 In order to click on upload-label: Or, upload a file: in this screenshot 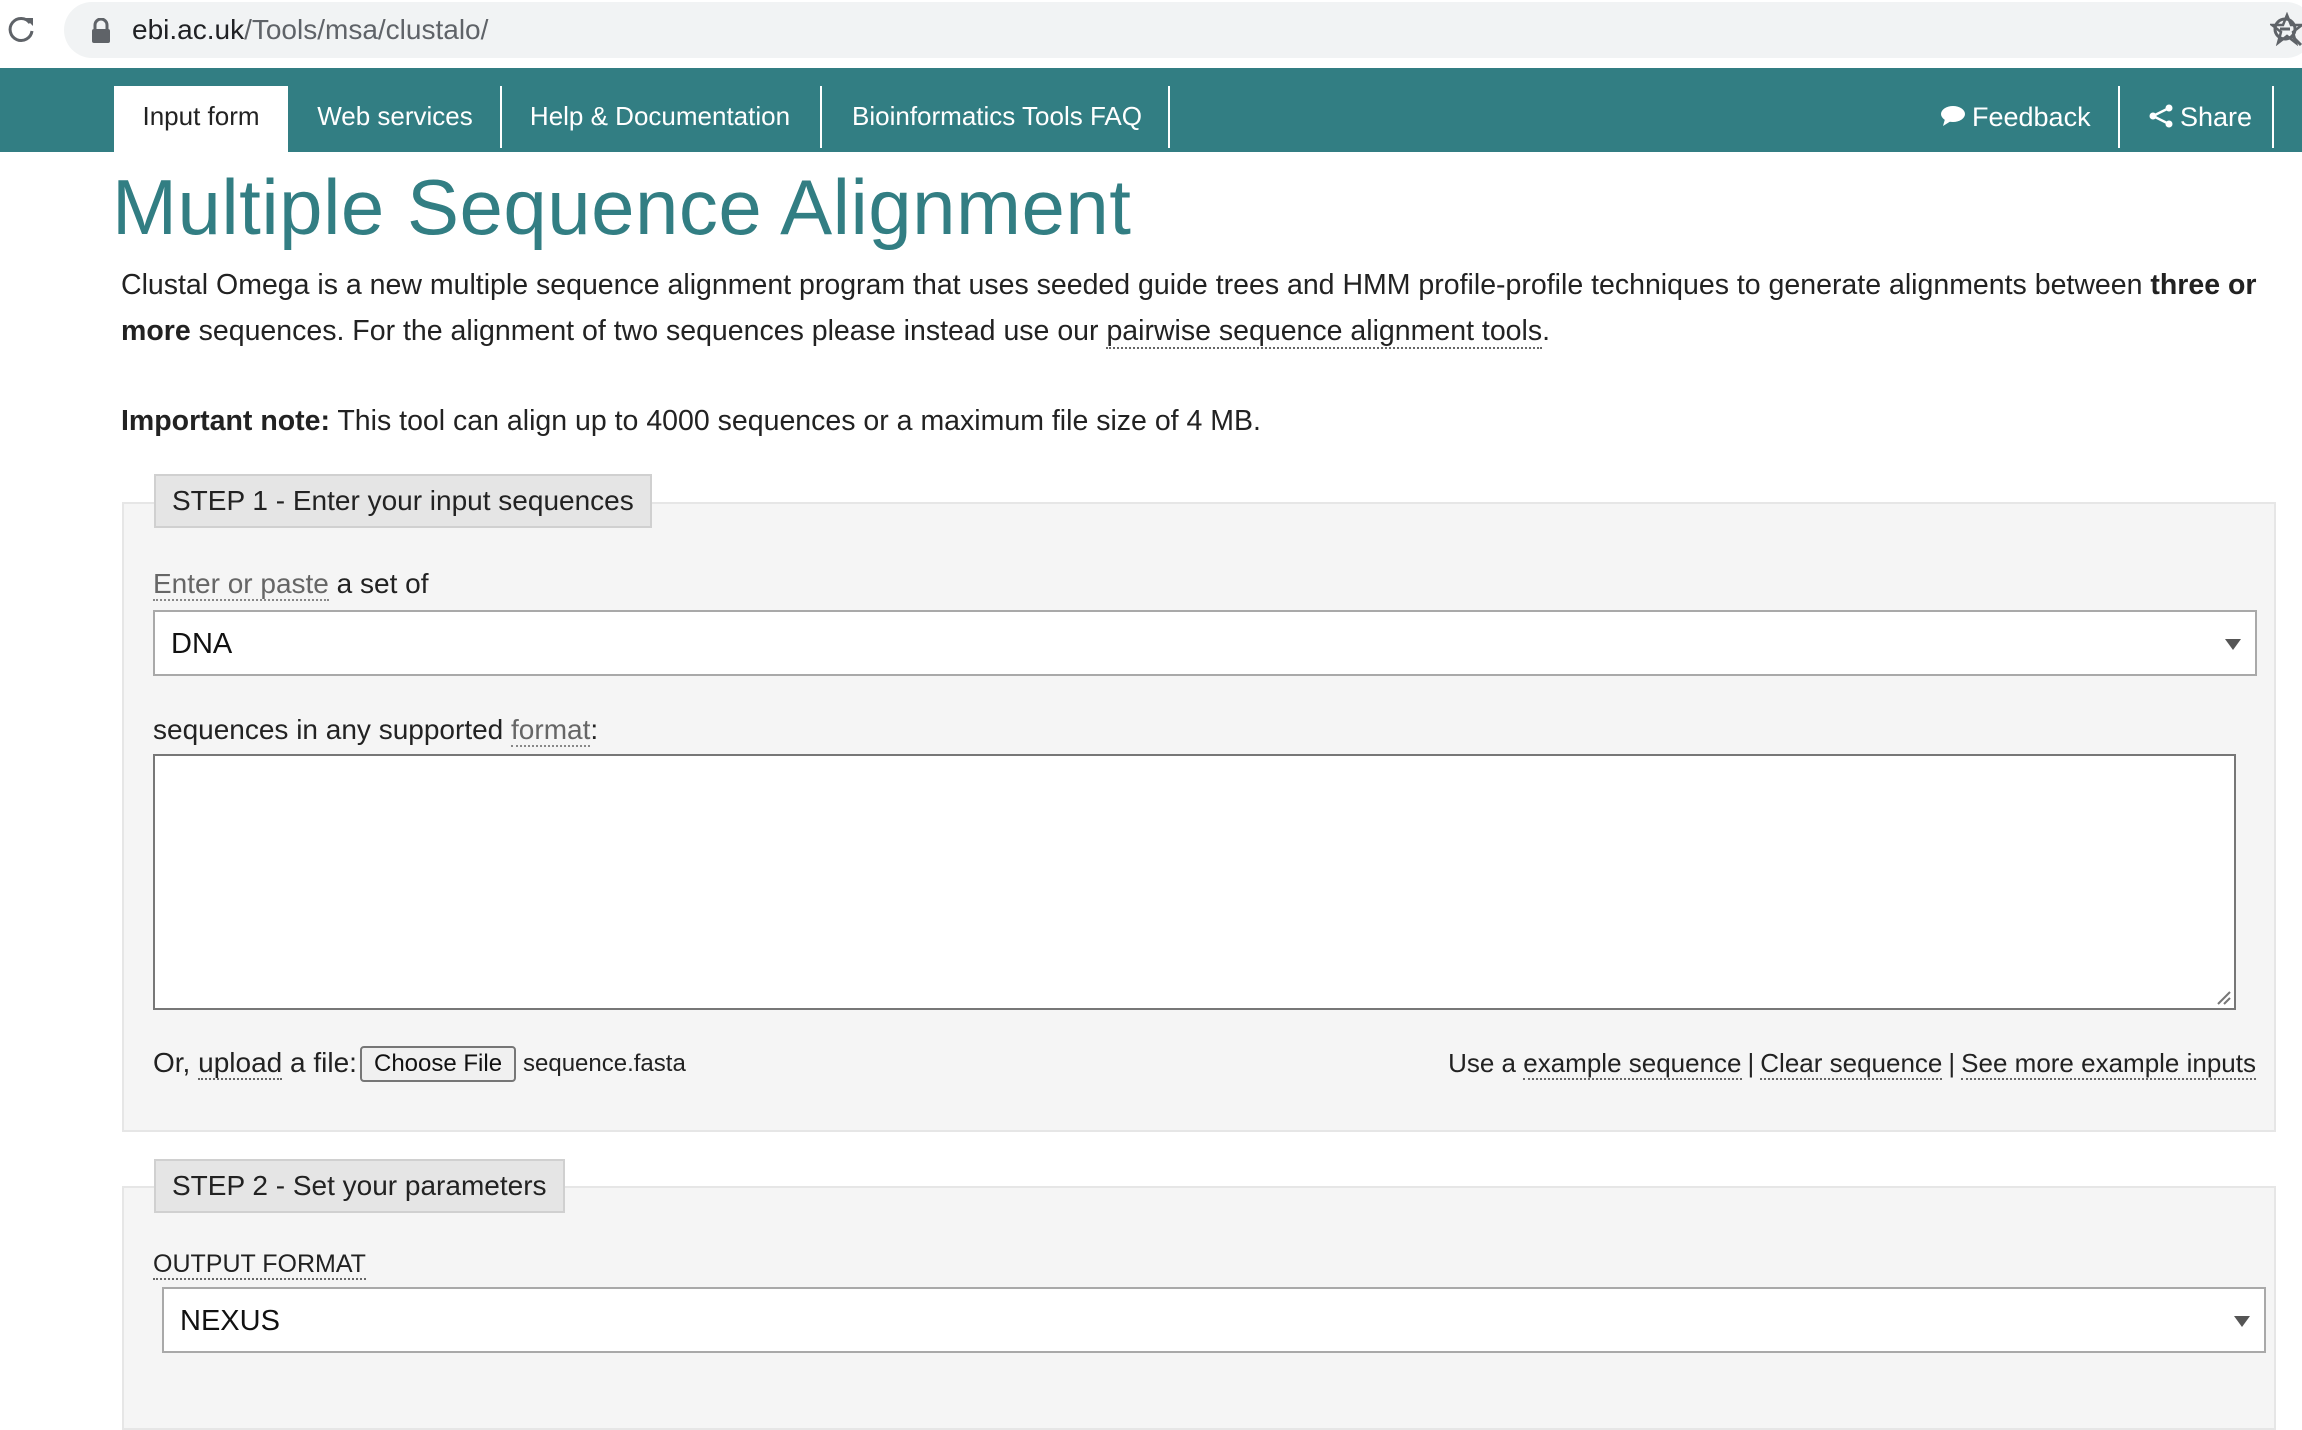, I will do `click(255, 1063)`.